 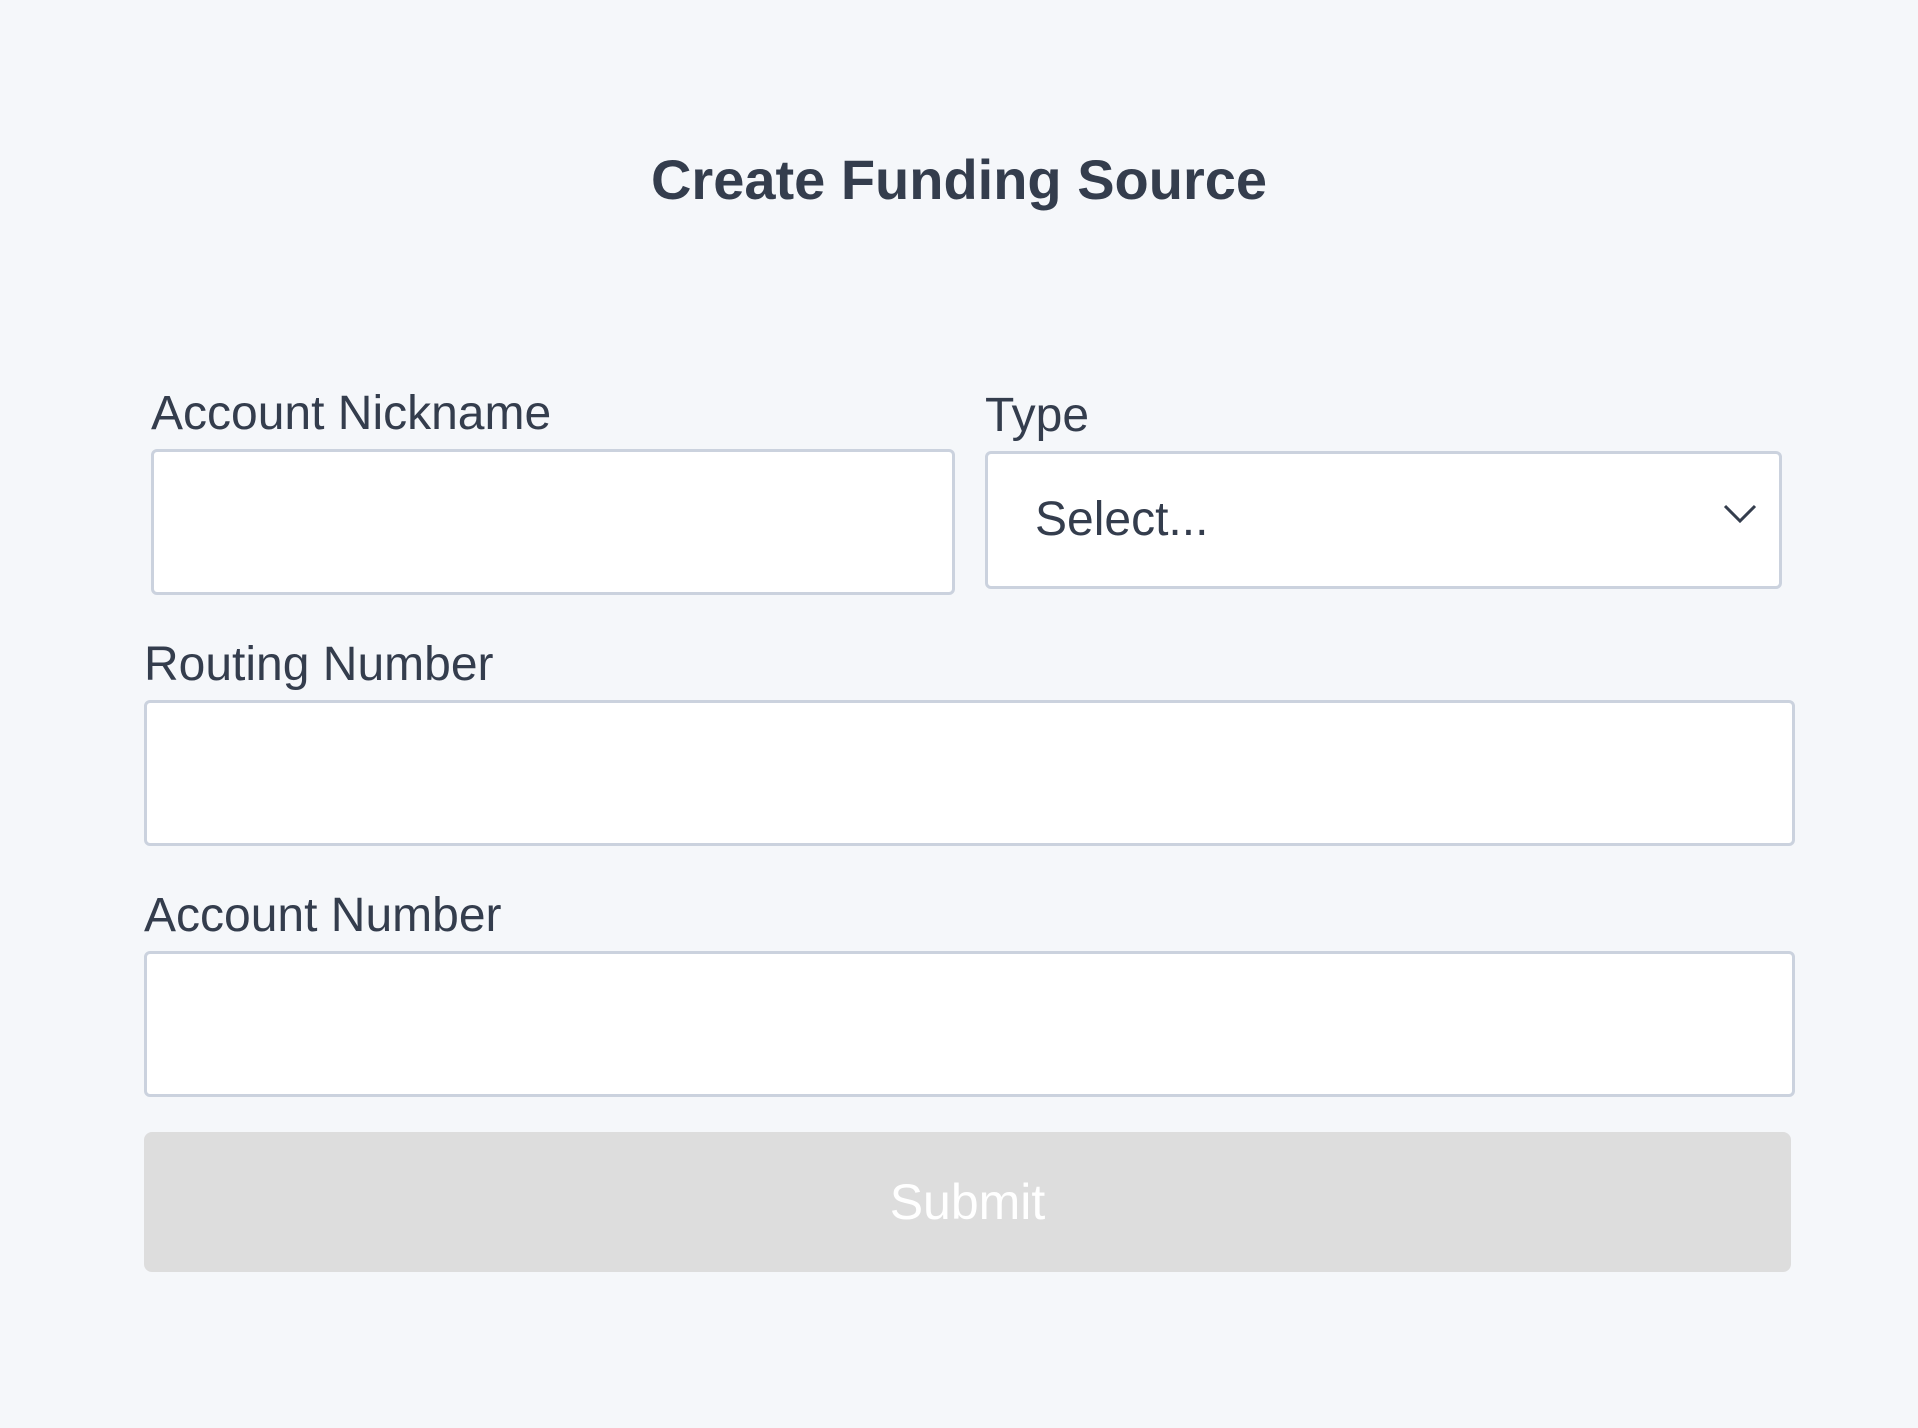 What do you see at coordinates (959, 179) in the screenshot?
I see `page-title: Create Funding Source` at bounding box center [959, 179].